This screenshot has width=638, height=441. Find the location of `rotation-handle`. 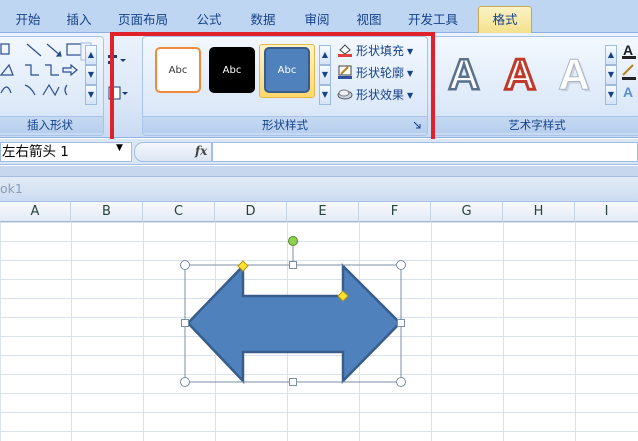

rotation-handle is located at coordinates (293, 241).